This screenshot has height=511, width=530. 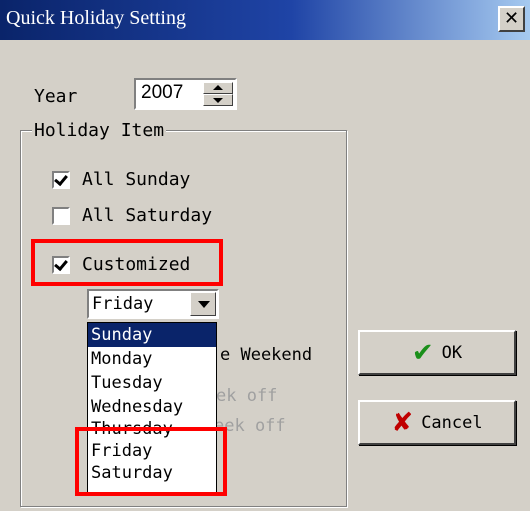 What do you see at coordinates (218, 100) in the screenshot?
I see `spin-down-button` at bounding box center [218, 100].